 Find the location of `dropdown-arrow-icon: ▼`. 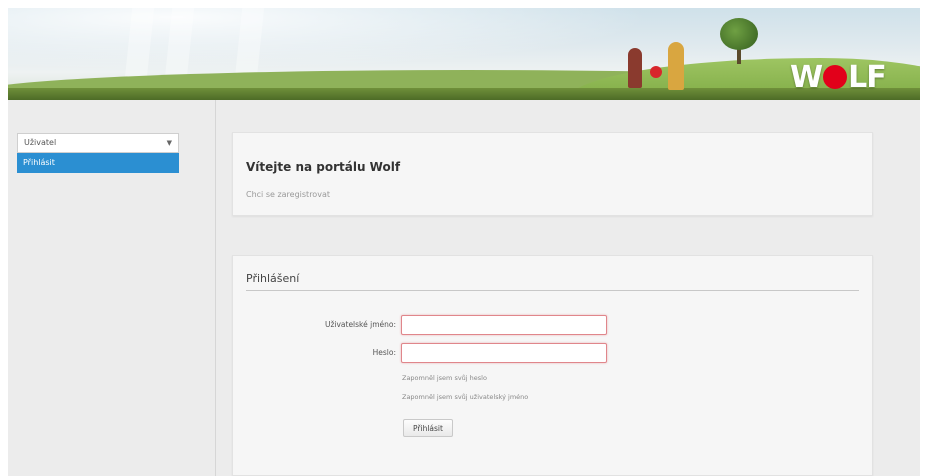

dropdown-arrow-icon: ▼ is located at coordinates (169, 143).